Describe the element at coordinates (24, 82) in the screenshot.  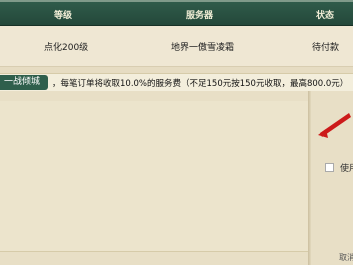
I see `notice-tag: 一战倾城` at that location.